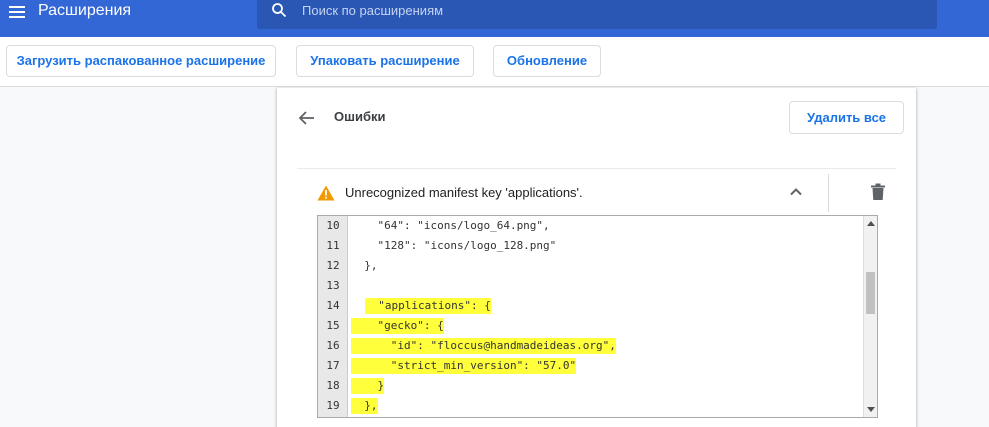 The height and width of the screenshot is (427, 989). I want to click on line-number: 19, so click(333, 405).